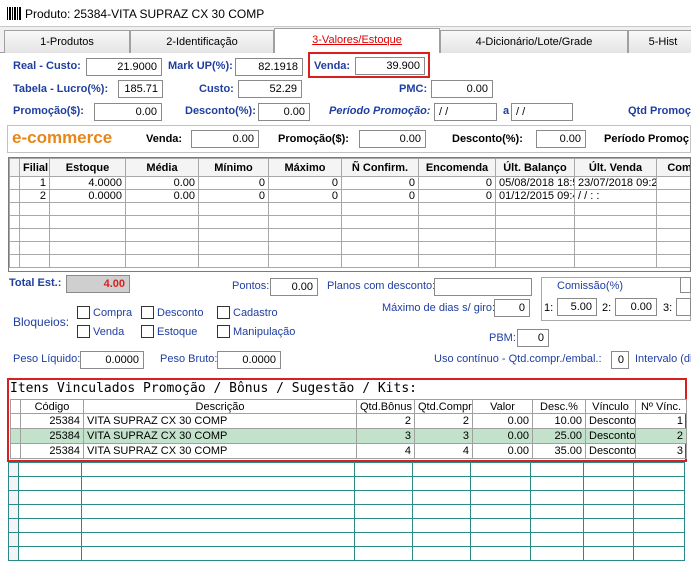 This screenshot has width=691, height=573. Describe the element at coordinates (512, 308) in the screenshot. I see `max-dias-field: 0` at that location.